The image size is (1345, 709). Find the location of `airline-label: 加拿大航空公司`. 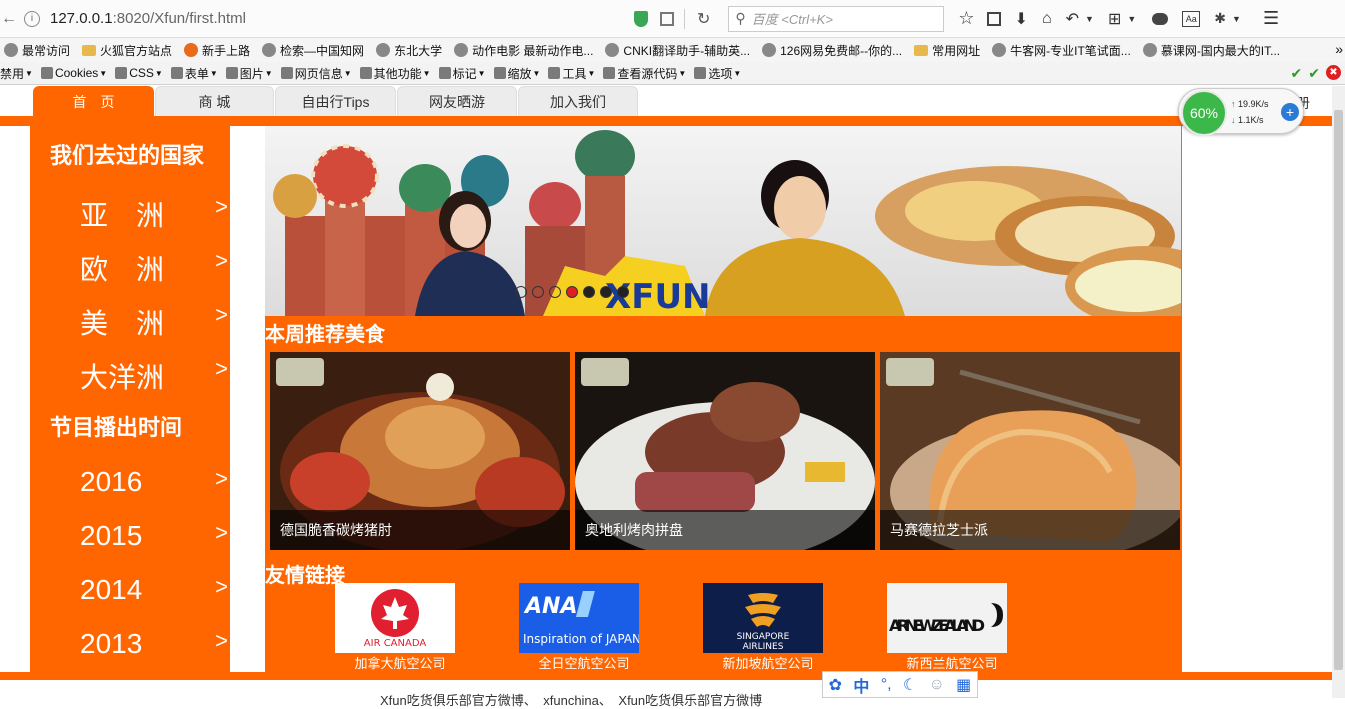

airline-label: 加拿大航空公司 is located at coordinates (400, 662).